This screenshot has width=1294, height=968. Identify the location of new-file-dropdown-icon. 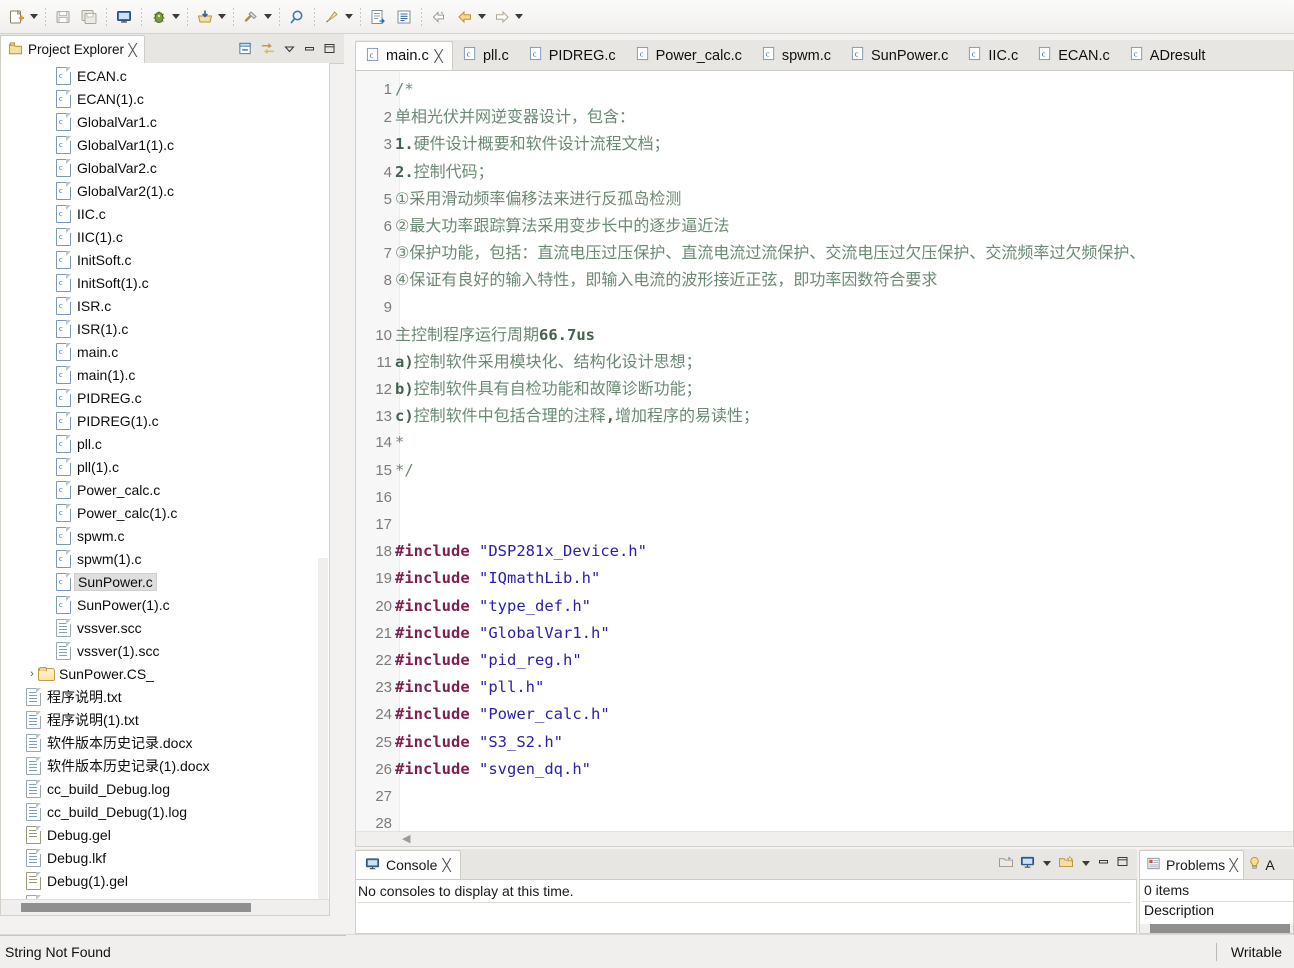
(33, 17).